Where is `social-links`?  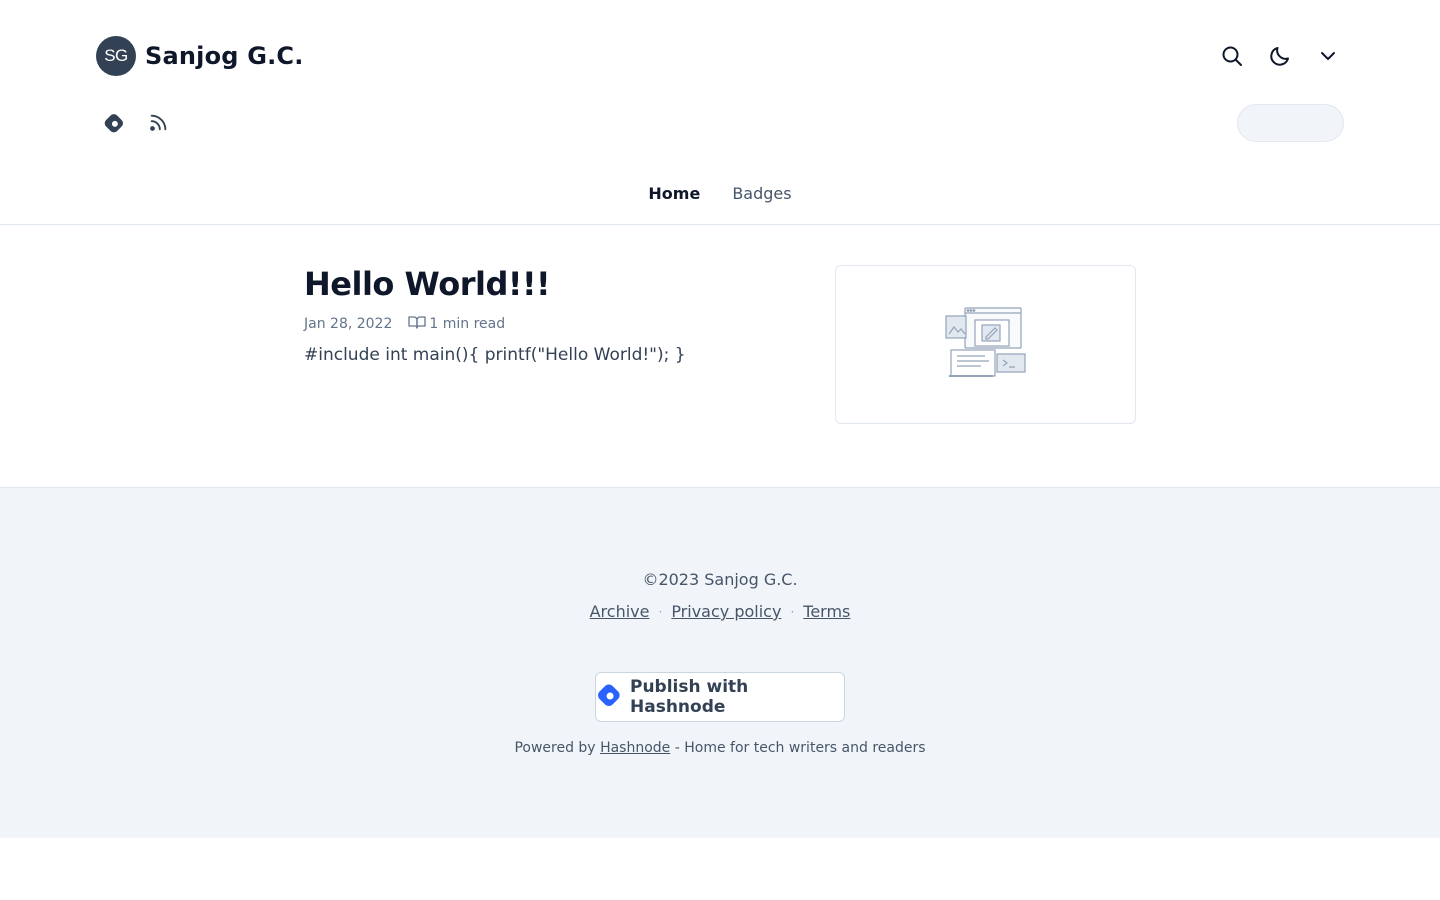 social-links is located at coordinates (136, 123).